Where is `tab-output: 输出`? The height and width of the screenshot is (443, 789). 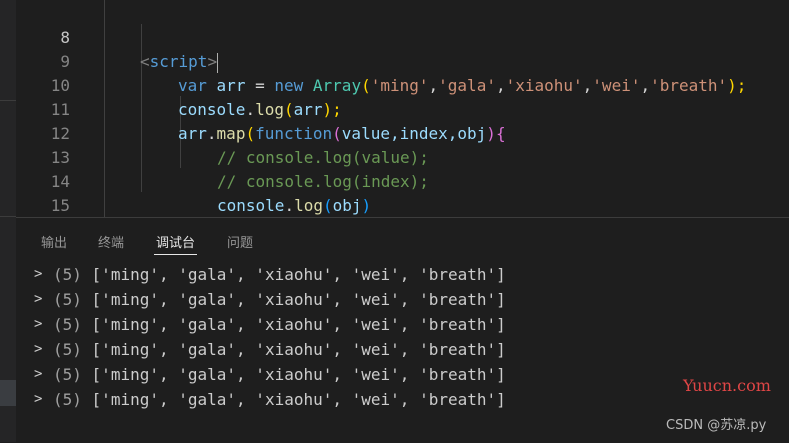
tab-output: 输出 is located at coordinates (54, 241).